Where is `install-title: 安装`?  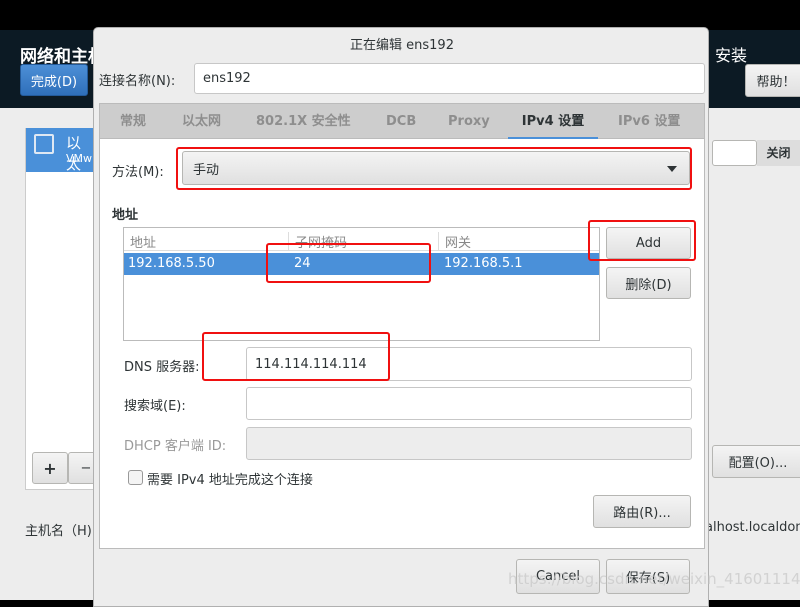 install-title: 安装 is located at coordinates (731, 55).